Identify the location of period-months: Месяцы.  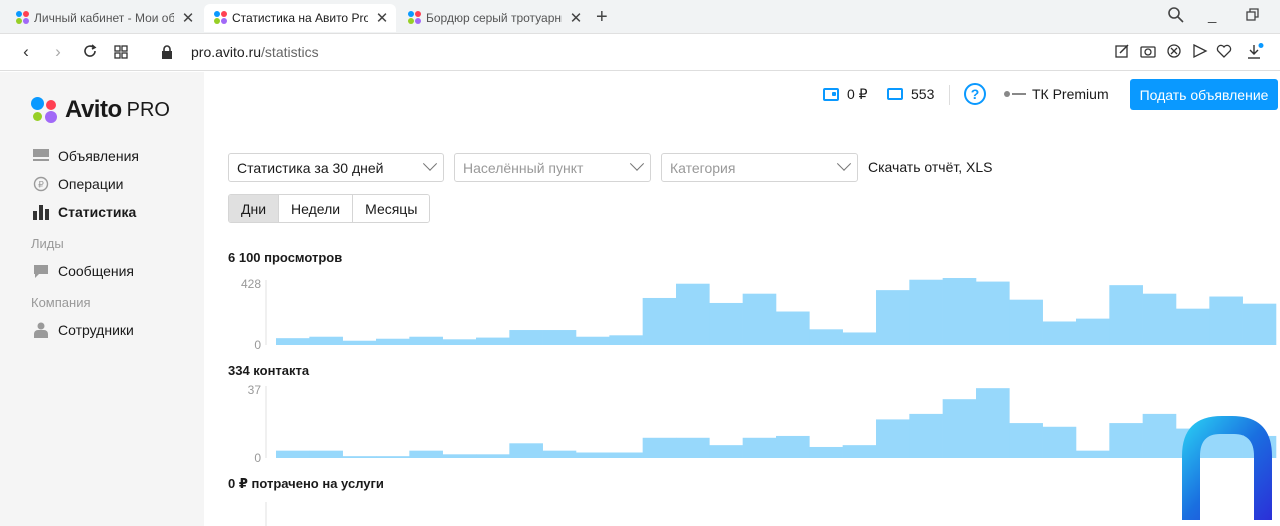
(391, 208).